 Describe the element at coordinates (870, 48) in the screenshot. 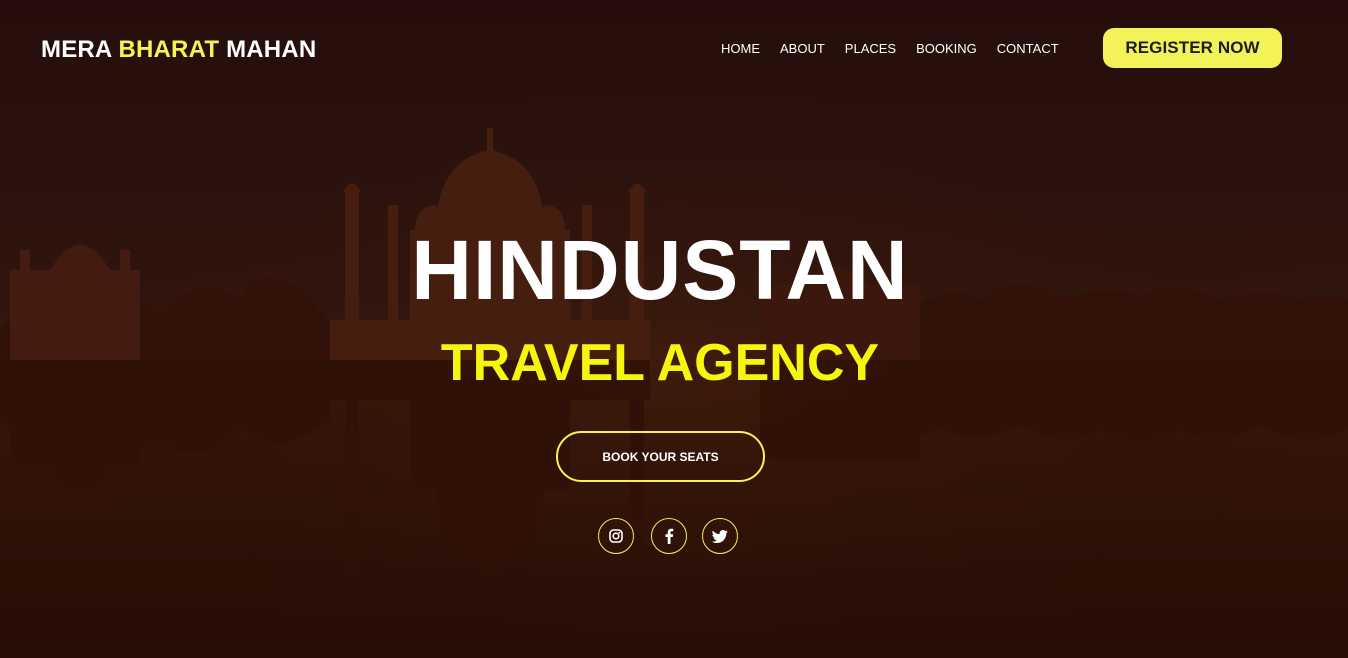

I see `nav-link-places: PLACES` at that location.